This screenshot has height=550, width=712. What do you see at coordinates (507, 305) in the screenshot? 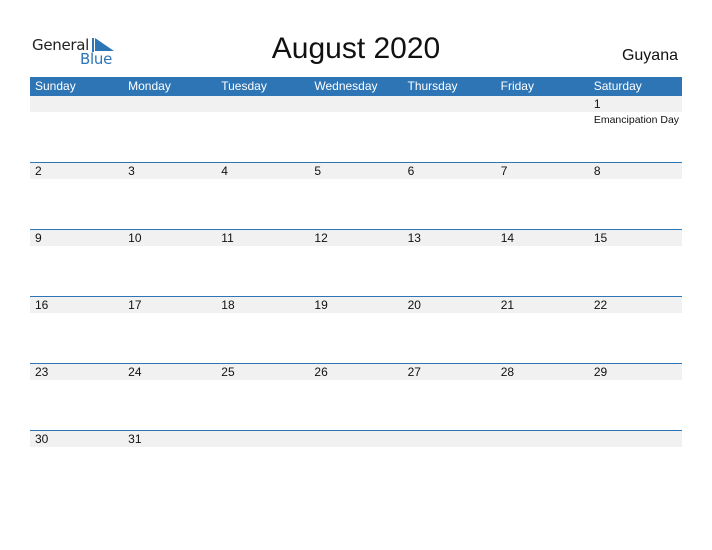
I see `day-number: 21` at bounding box center [507, 305].